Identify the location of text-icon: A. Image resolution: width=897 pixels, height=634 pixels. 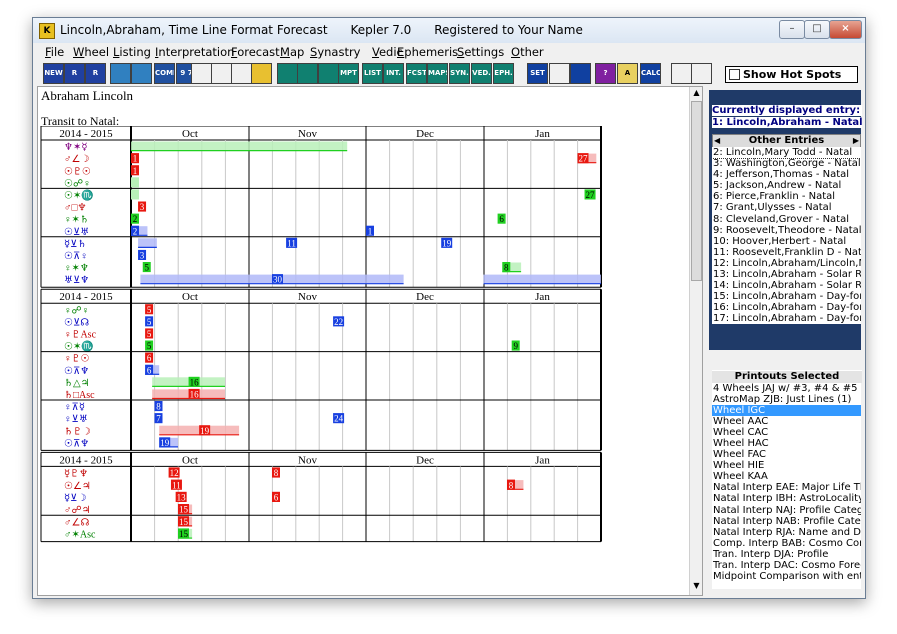
(627, 73).